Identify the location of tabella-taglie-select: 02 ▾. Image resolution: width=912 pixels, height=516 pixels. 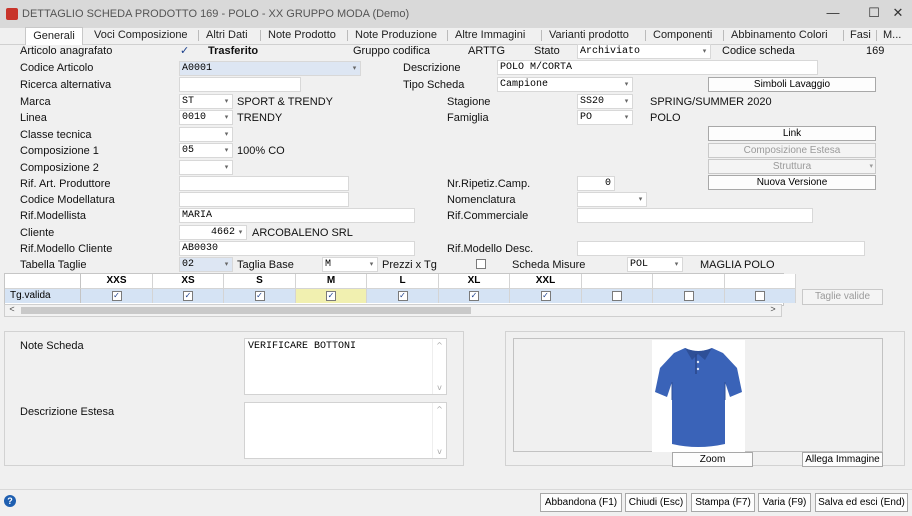
(206, 264).